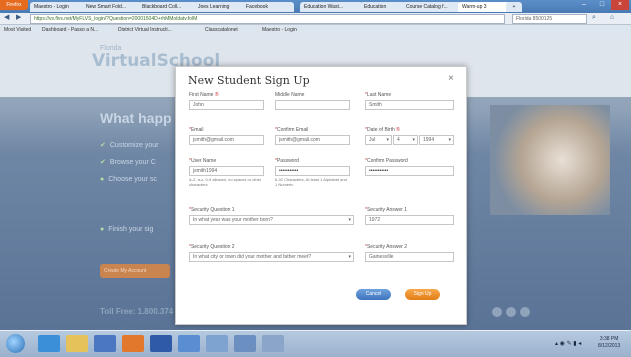 The height and width of the screenshot is (357, 631). What do you see at coordinates (135, 271) in the screenshot?
I see `create-account-button: Create My Account` at bounding box center [135, 271].